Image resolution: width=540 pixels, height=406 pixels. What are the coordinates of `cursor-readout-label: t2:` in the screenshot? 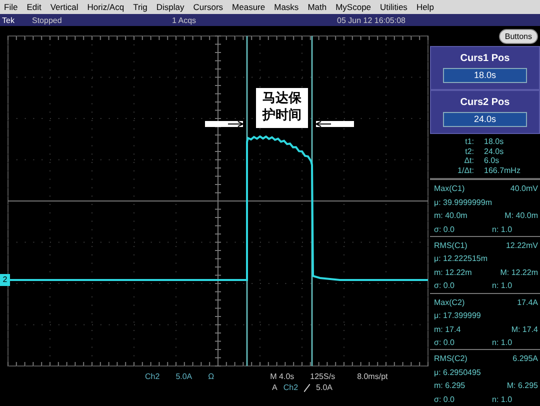 It's located at (469, 151).